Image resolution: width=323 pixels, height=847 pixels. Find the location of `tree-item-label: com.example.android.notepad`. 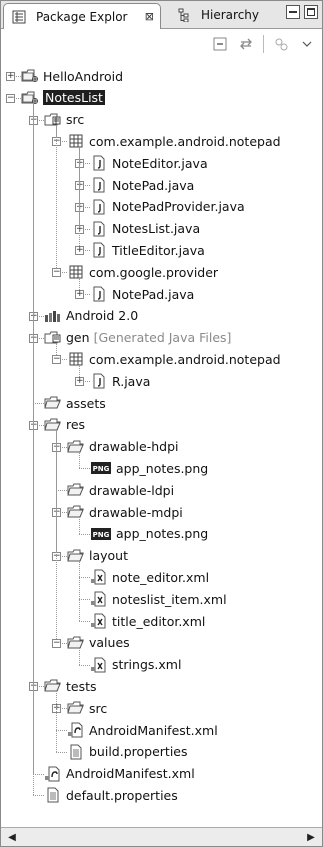

tree-item-label: com.example.android.notepad is located at coordinates (185, 141).